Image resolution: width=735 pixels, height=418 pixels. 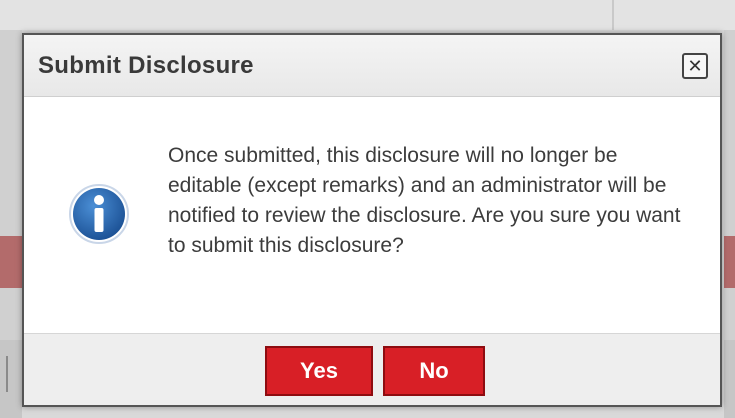 What do you see at coordinates (729, 262) in the screenshot?
I see `background-band-right` at bounding box center [729, 262].